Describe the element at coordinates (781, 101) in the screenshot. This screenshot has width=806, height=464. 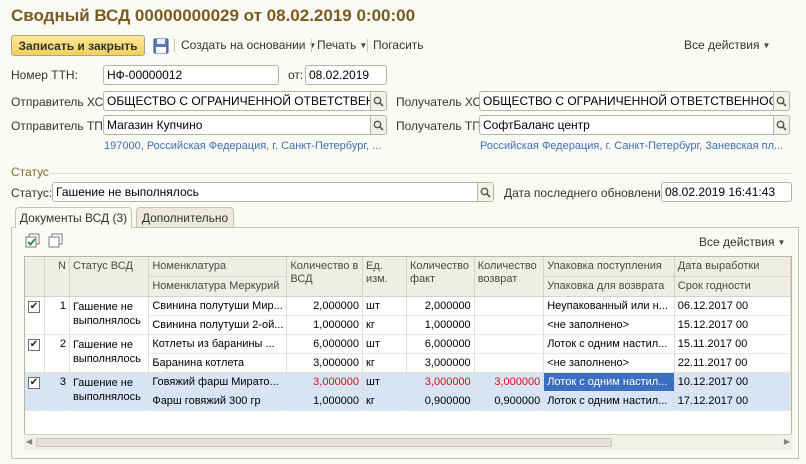
I see `receiver-hs-search-button` at that location.